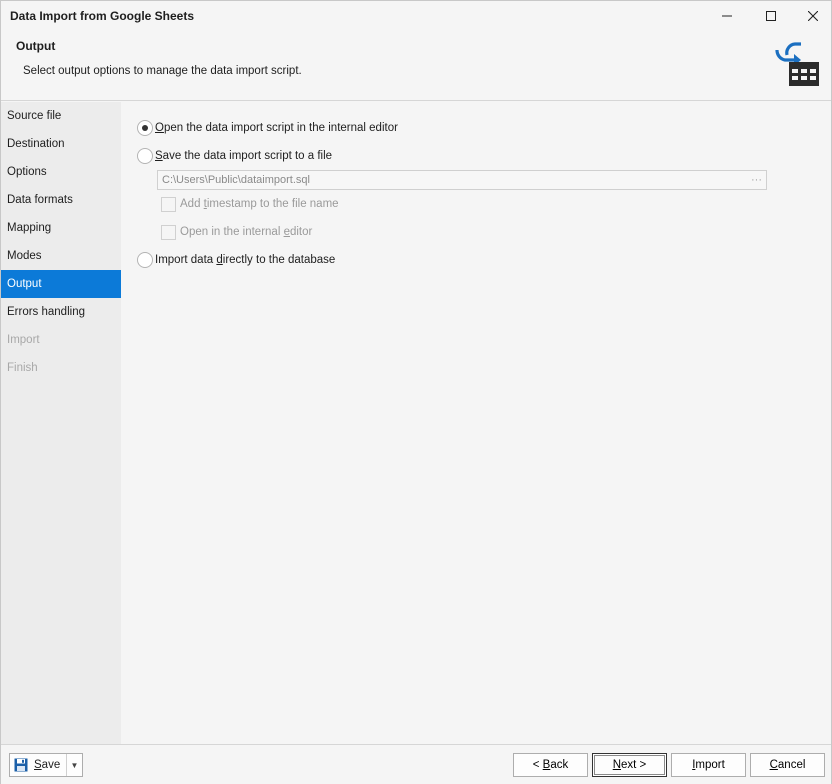  I want to click on close-button, so click(811, 16).